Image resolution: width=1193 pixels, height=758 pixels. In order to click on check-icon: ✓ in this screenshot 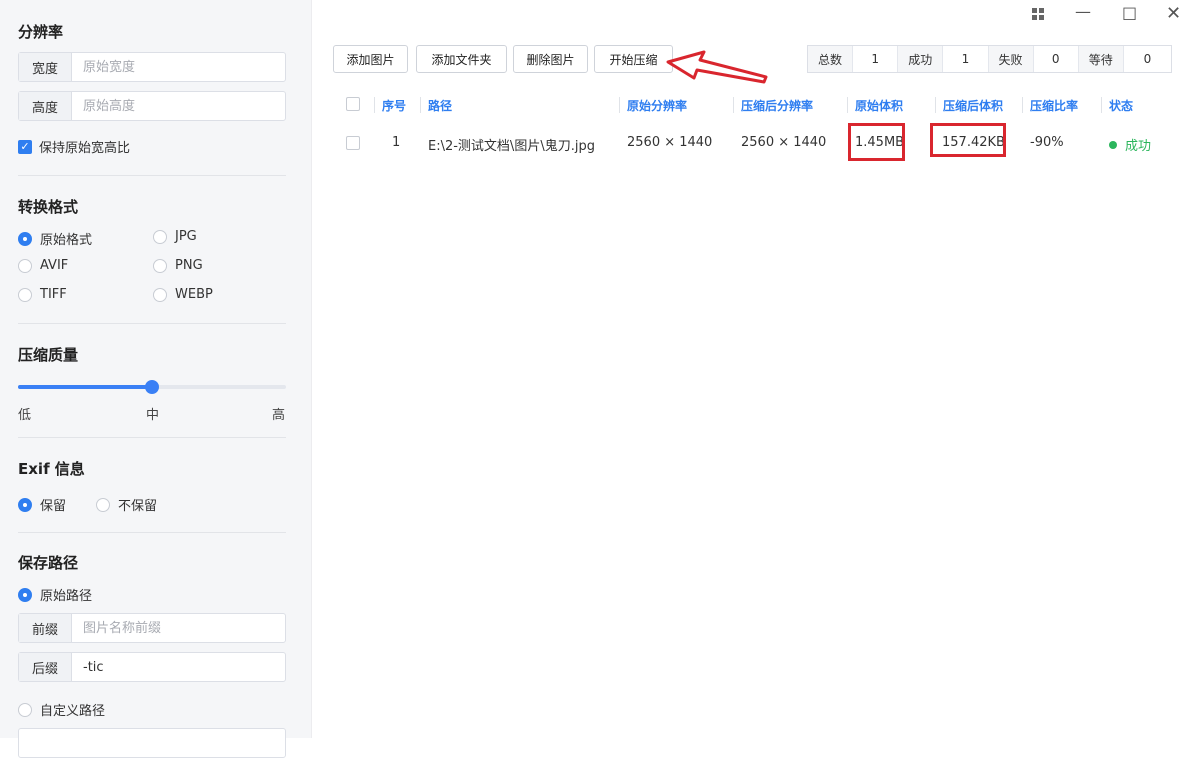, I will do `click(25, 146)`.